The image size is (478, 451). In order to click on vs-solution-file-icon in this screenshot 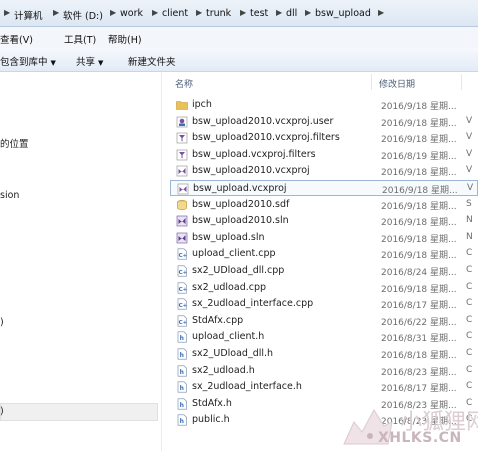, I will do `click(182, 238)`.